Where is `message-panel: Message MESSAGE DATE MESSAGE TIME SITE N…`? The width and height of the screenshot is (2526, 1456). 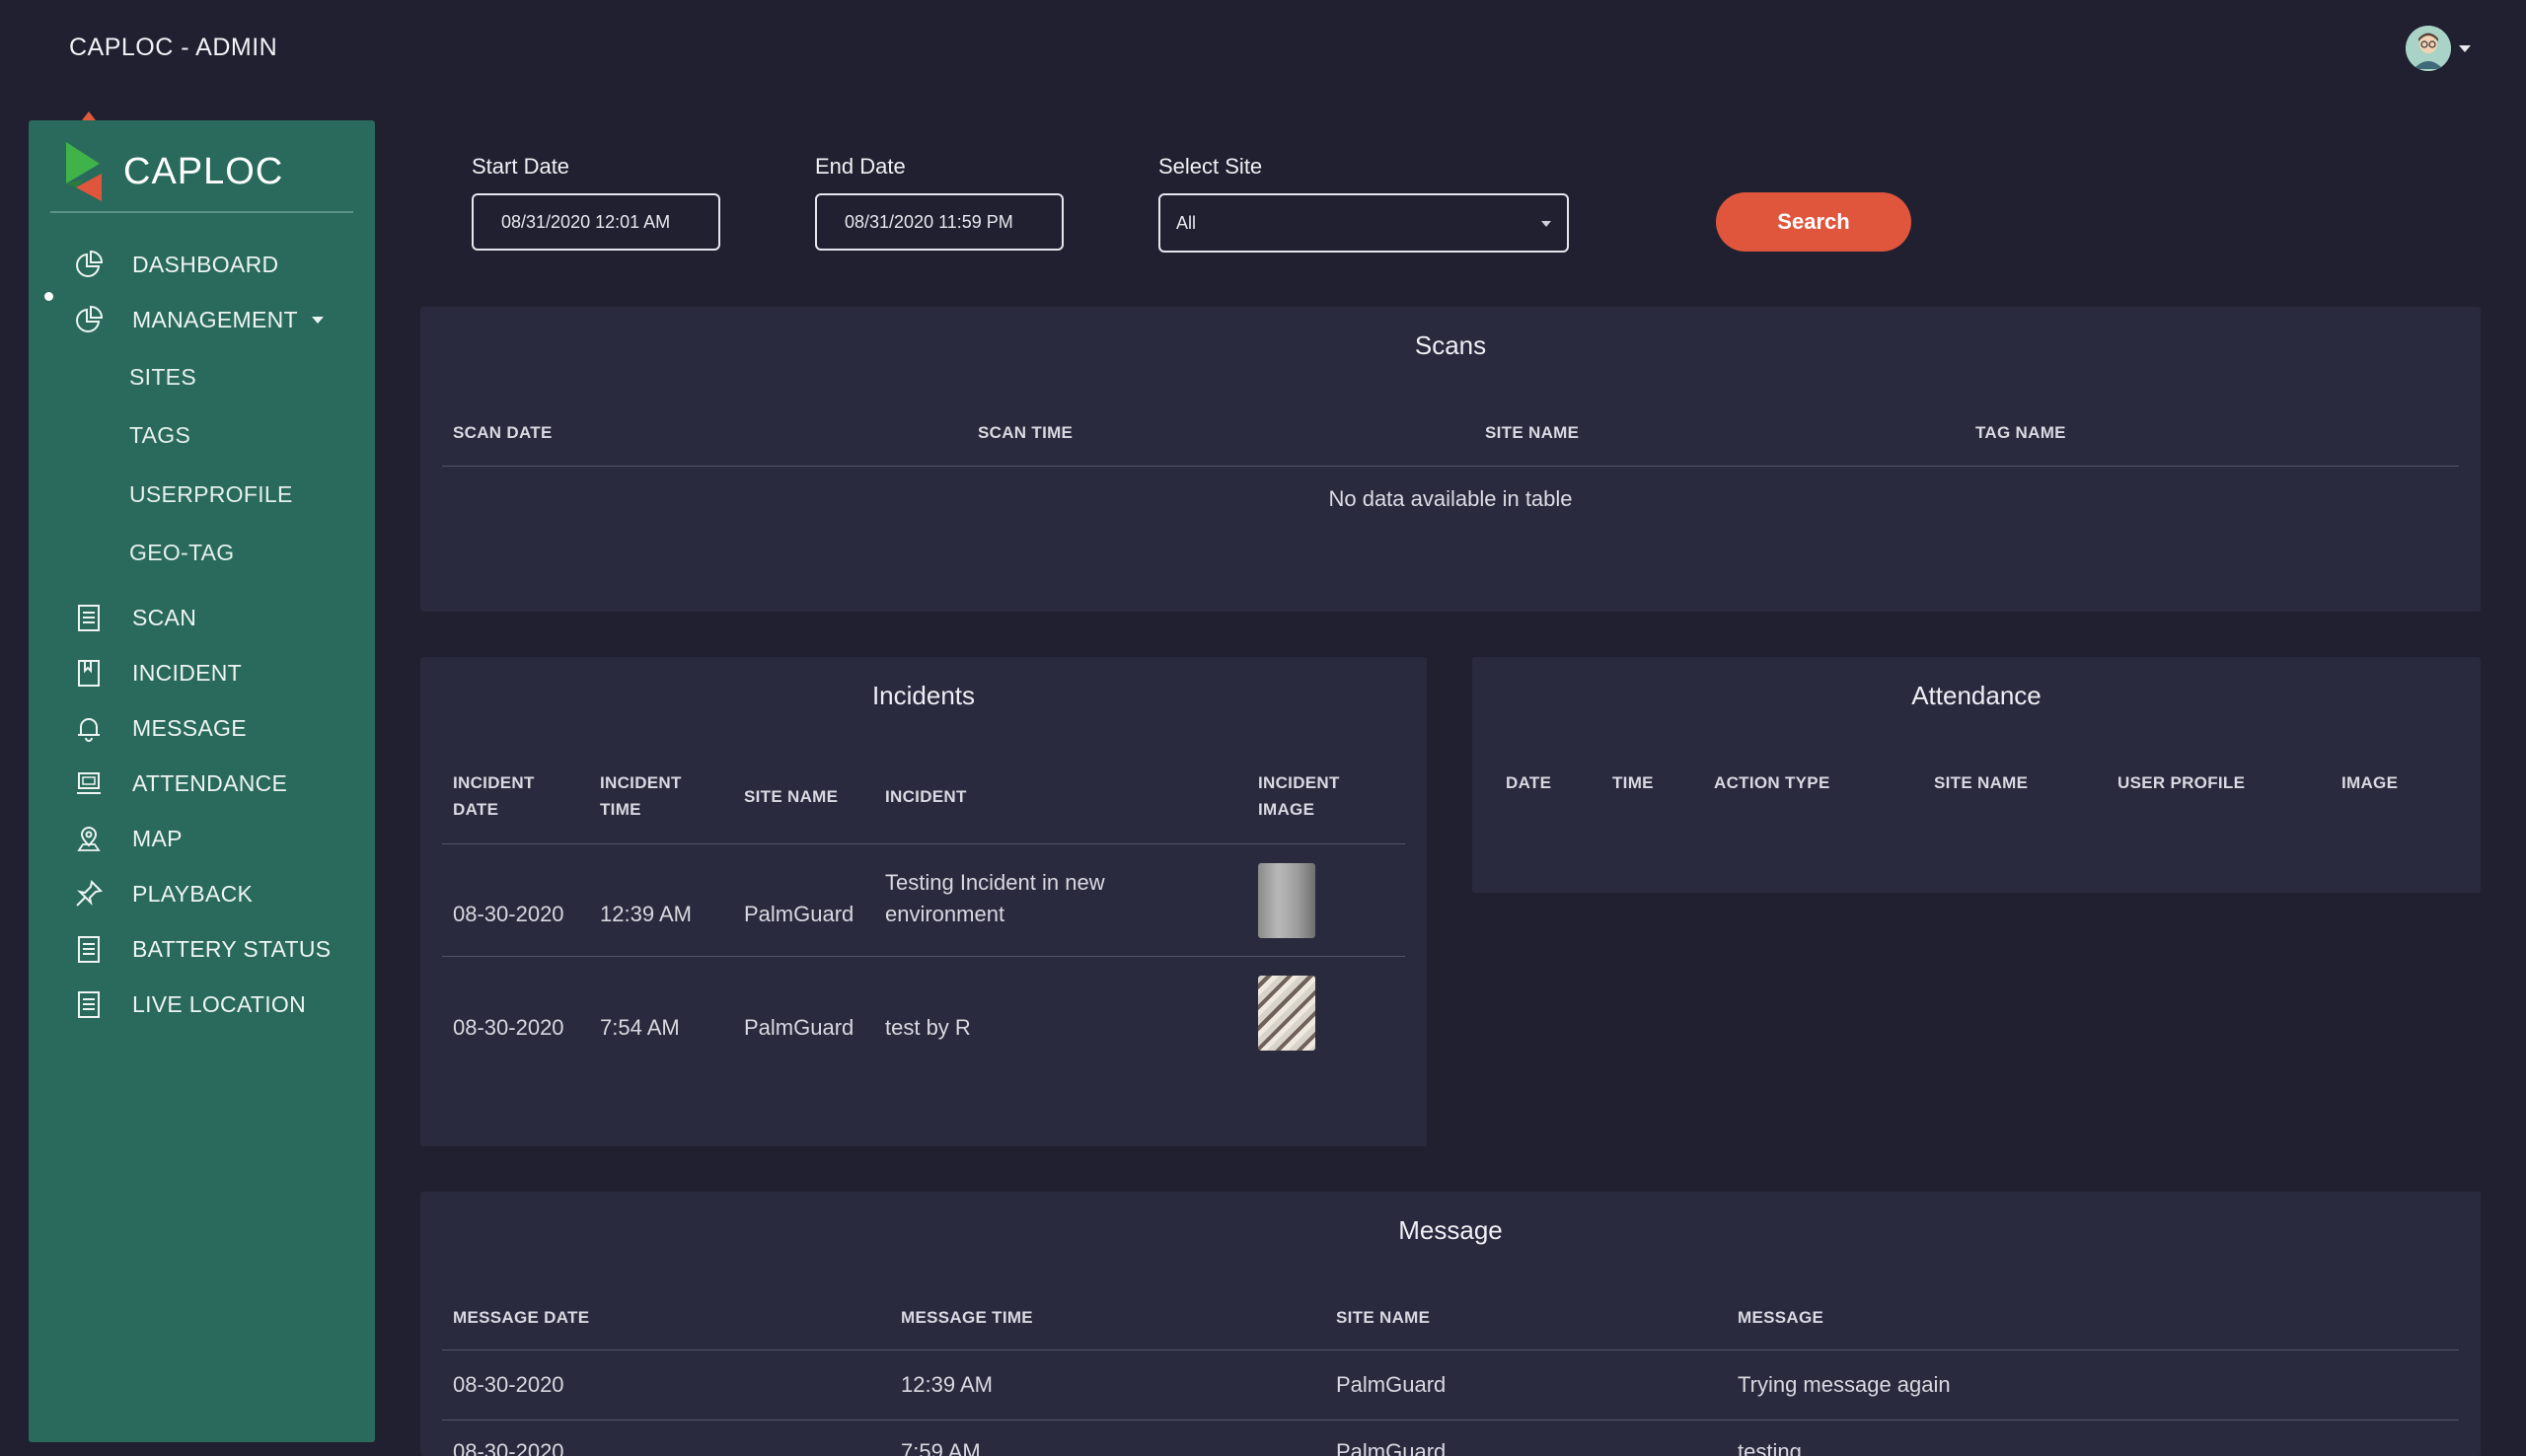 message-panel: Message MESSAGE DATE MESSAGE TIME SITE N… is located at coordinates (1450, 1324).